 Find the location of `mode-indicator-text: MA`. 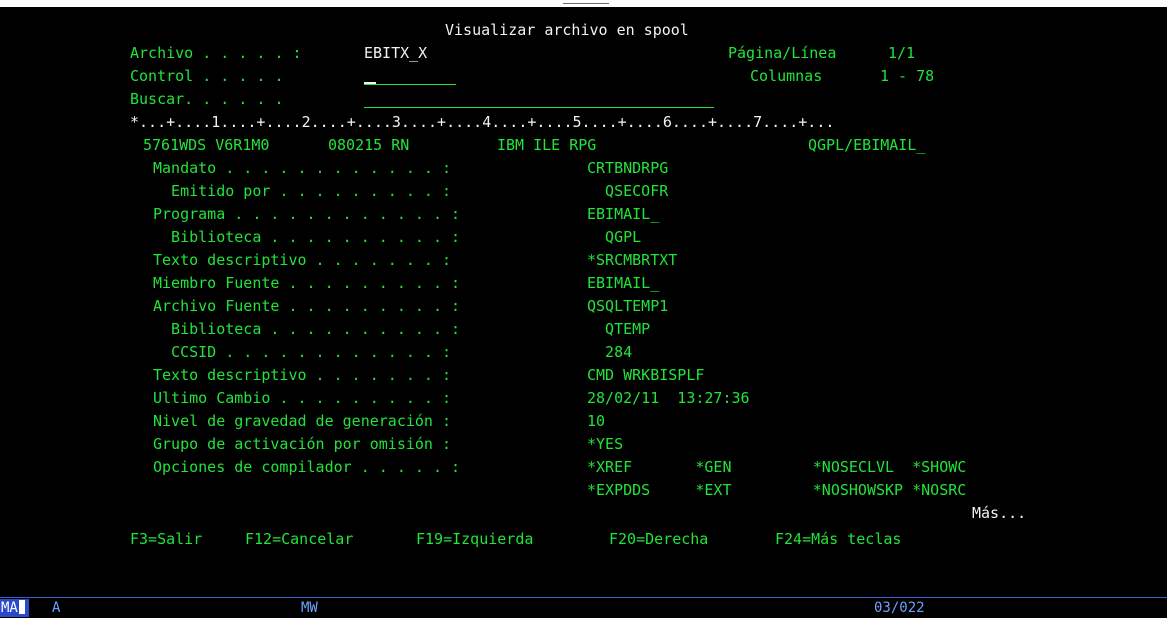

mode-indicator-text: MA is located at coordinates (9, 608).